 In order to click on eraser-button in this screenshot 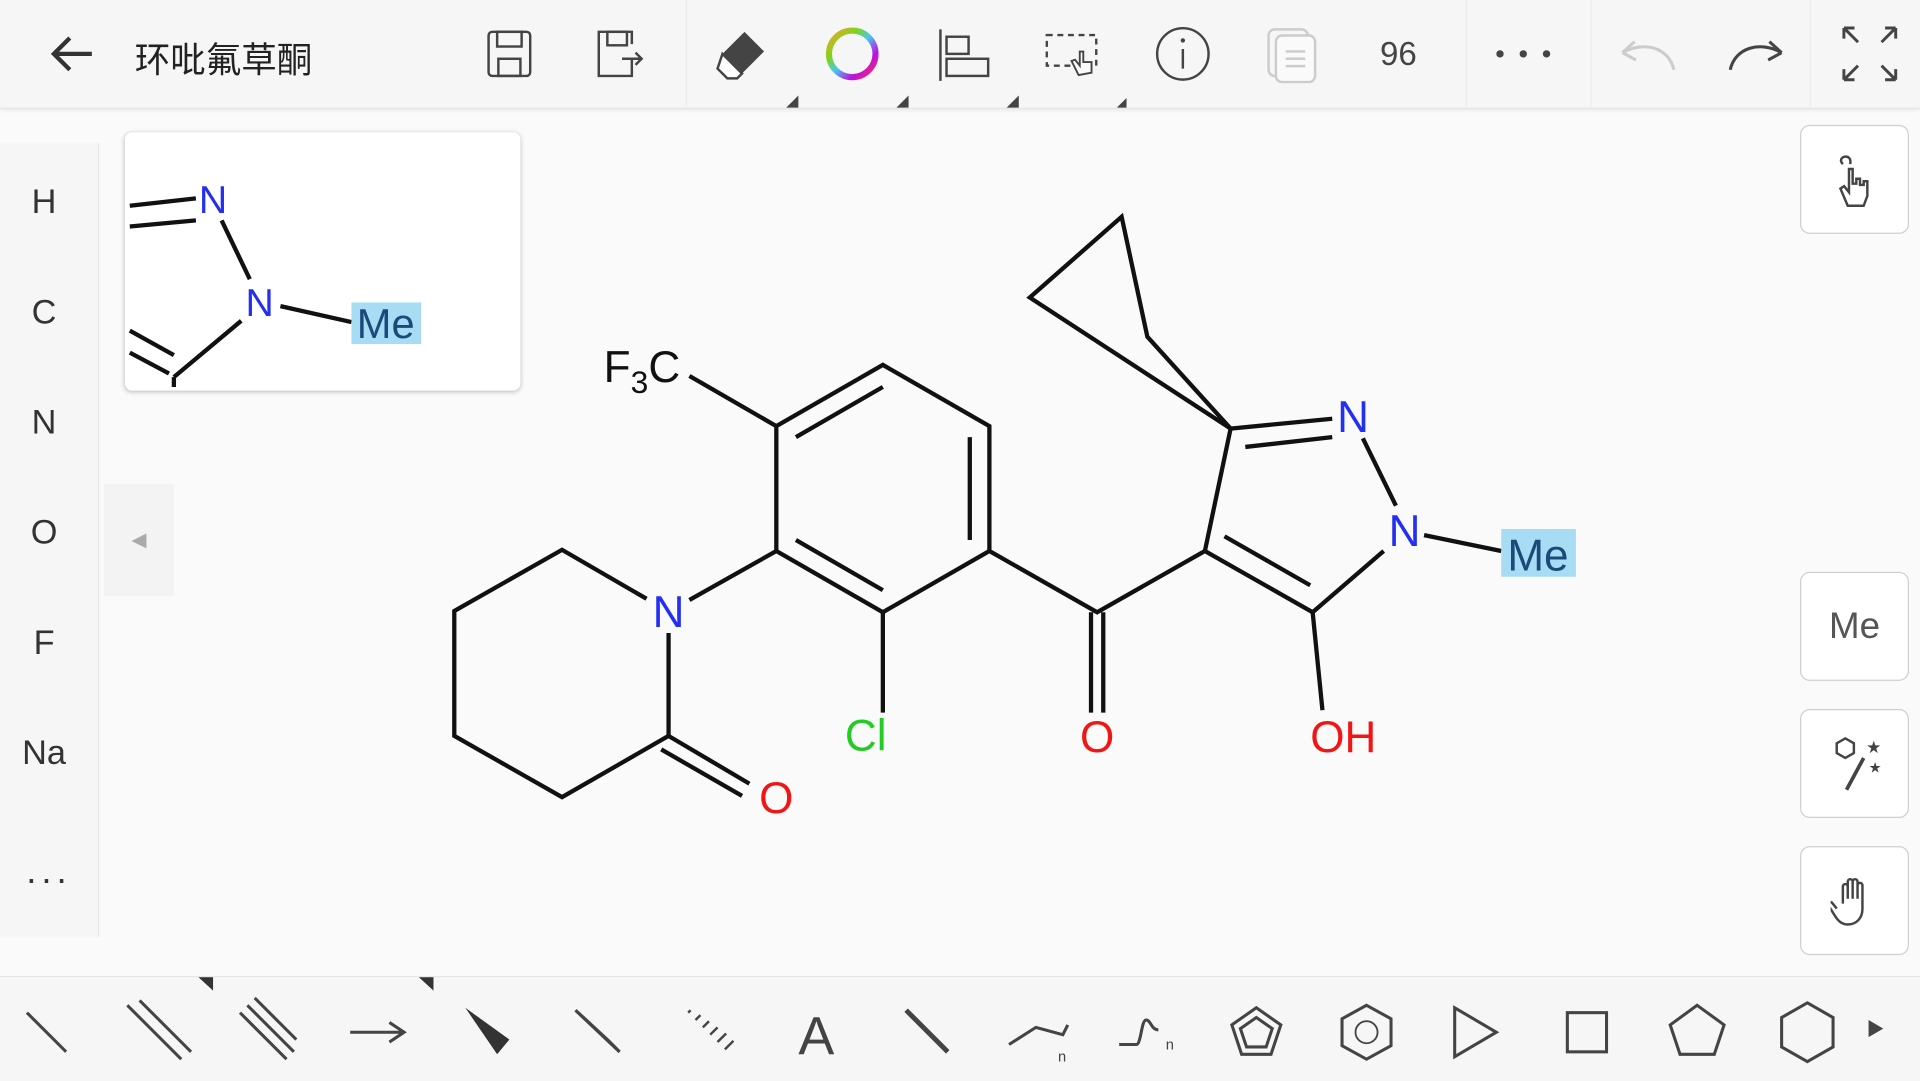, I will do `click(741, 54)`.